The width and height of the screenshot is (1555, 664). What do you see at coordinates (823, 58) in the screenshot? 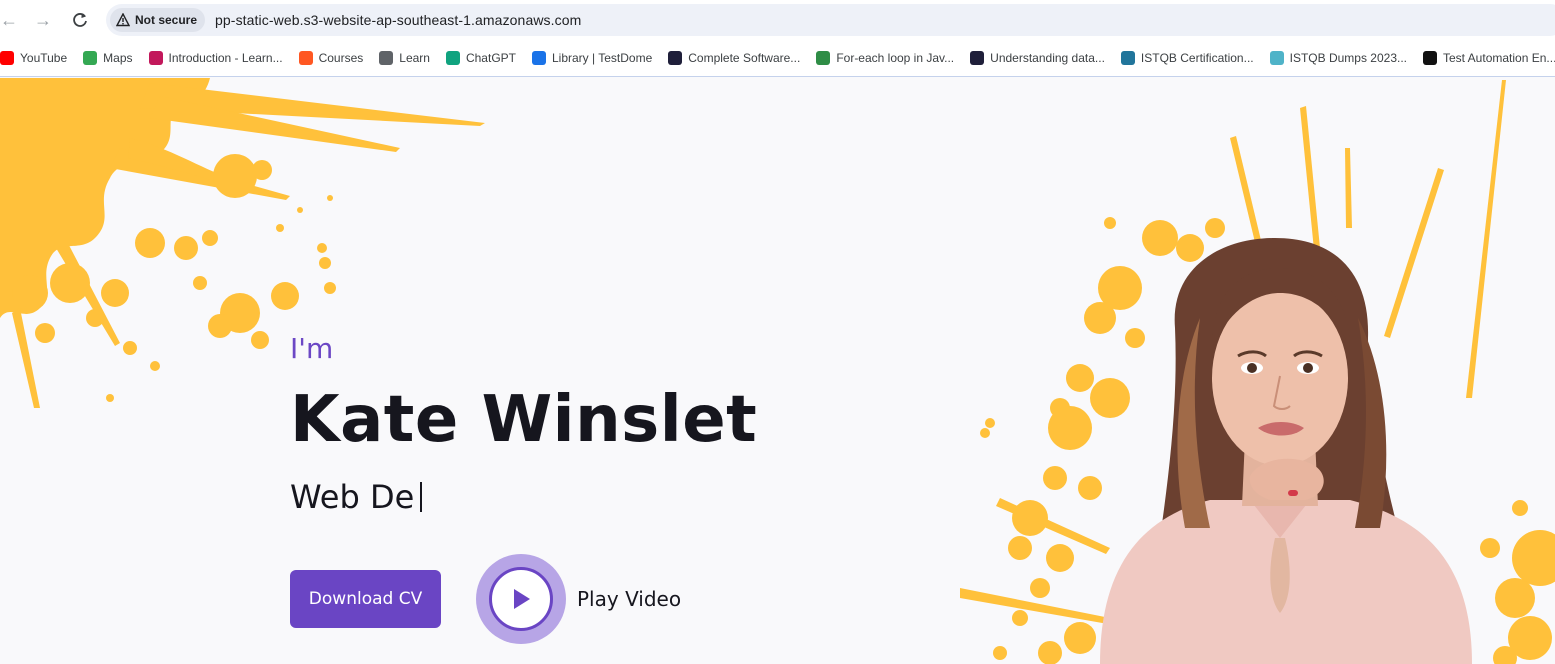
I see `gfg-icon` at bounding box center [823, 58].